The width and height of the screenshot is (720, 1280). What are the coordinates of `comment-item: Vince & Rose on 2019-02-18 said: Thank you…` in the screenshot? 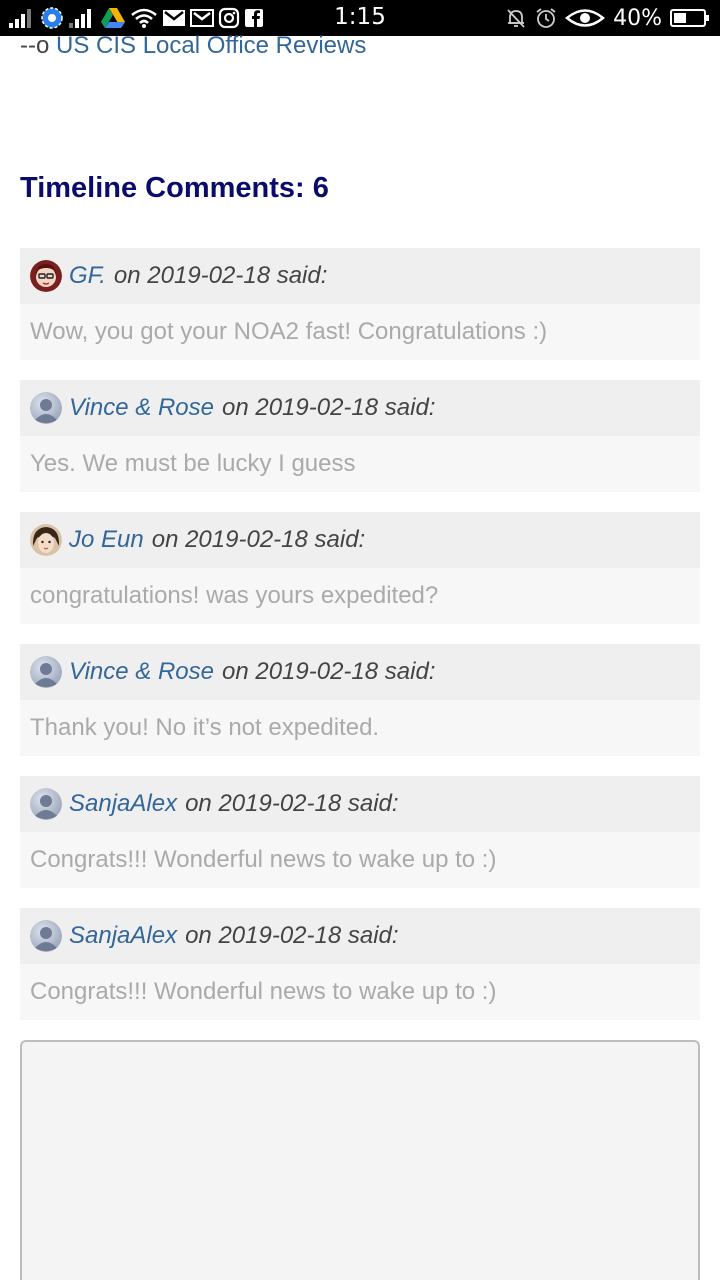 It's located at (360, 700).